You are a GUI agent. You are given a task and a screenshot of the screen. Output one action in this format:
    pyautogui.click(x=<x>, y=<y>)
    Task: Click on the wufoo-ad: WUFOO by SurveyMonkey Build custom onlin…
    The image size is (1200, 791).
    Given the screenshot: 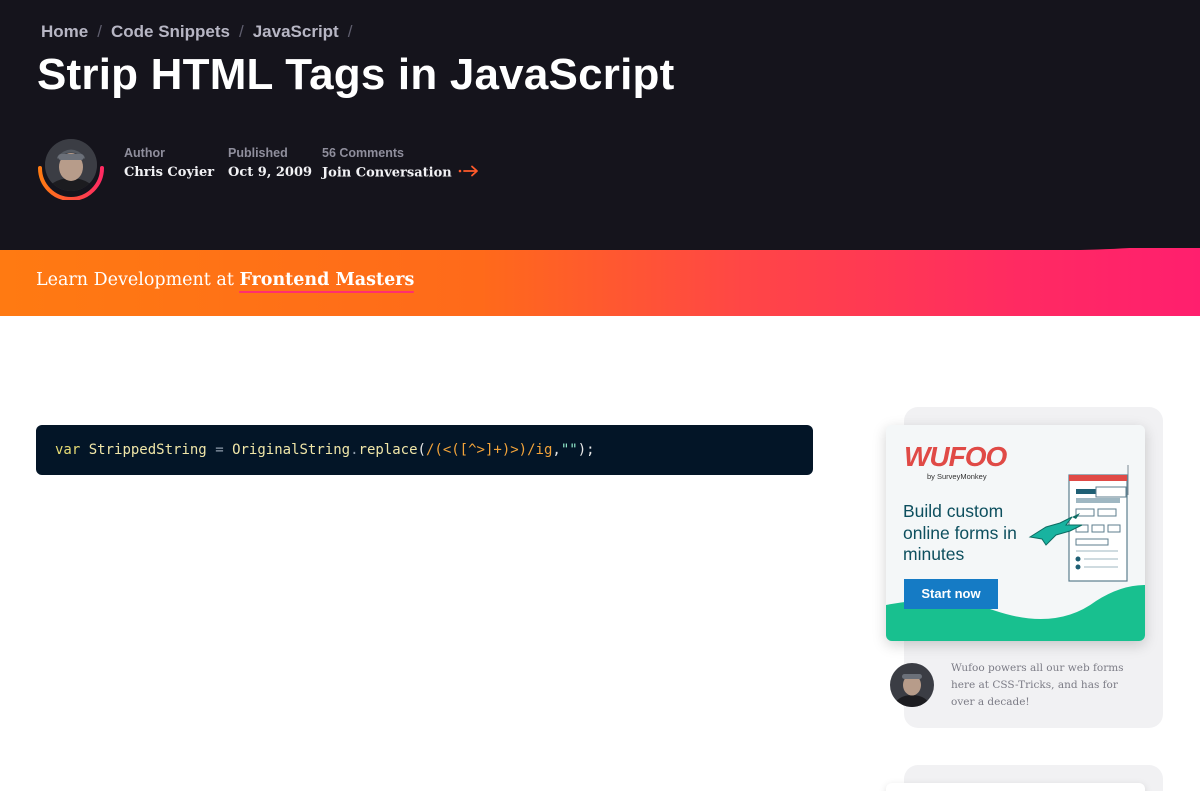 What is the action you would take?
    pyautogui.click(x=1015, y=533)
    